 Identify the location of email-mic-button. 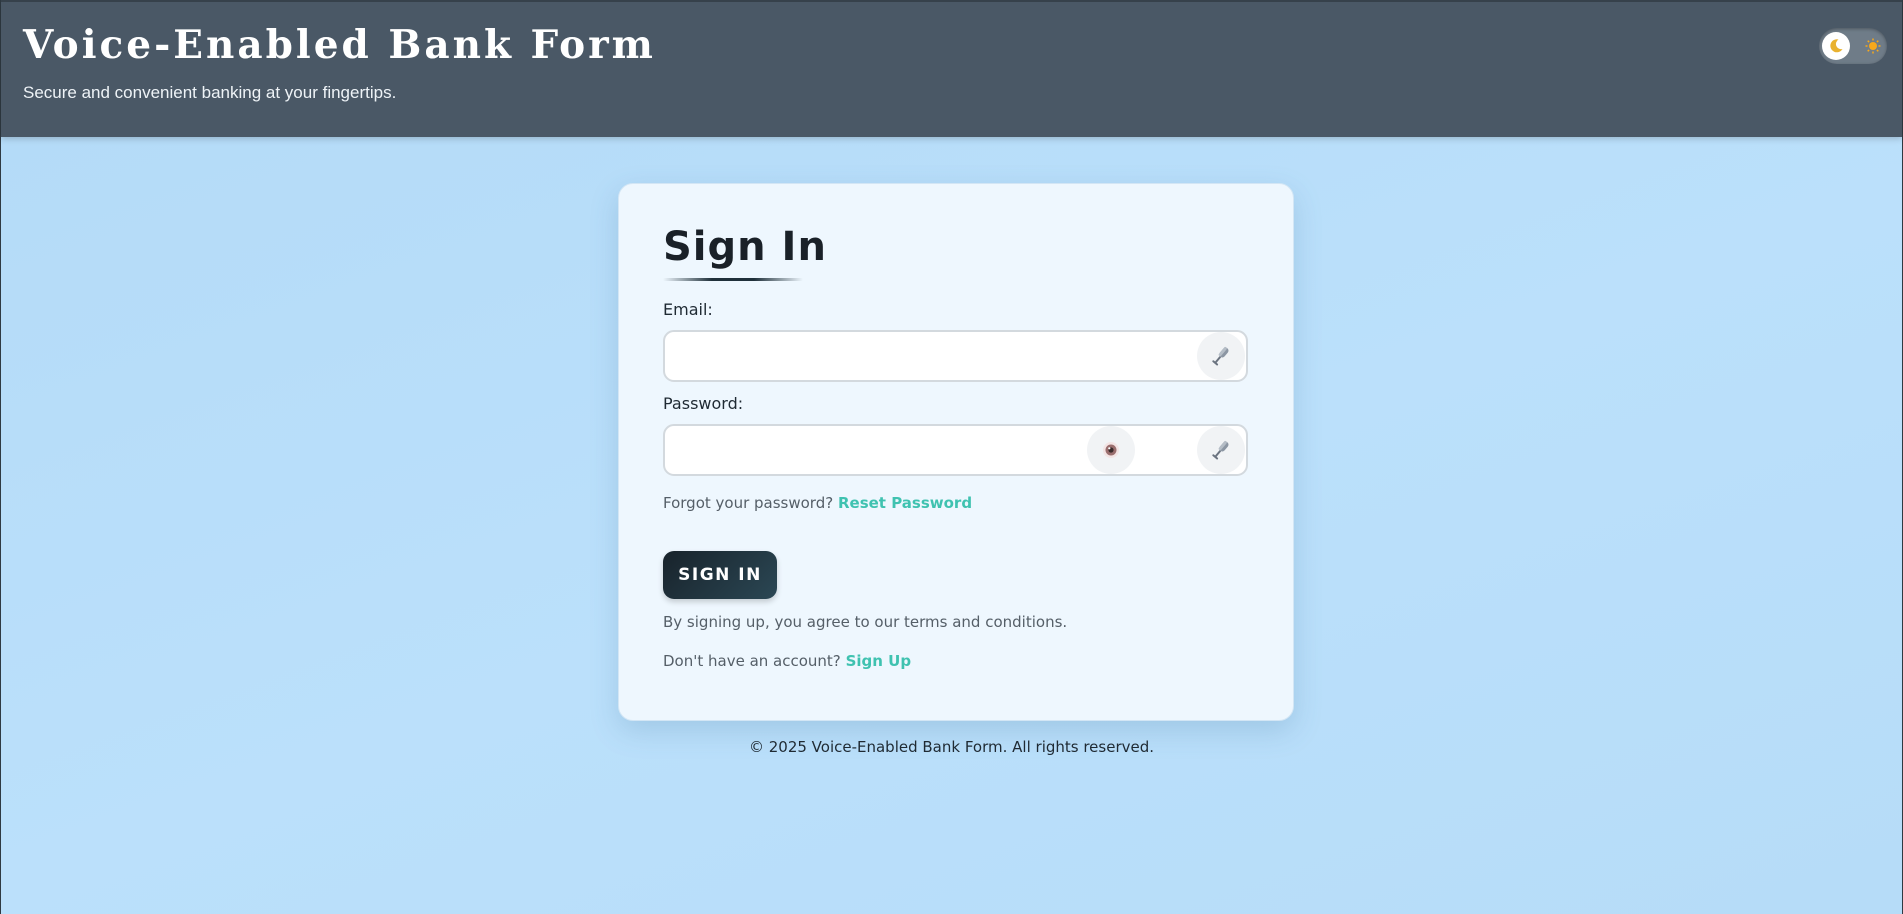
(1221, 356).